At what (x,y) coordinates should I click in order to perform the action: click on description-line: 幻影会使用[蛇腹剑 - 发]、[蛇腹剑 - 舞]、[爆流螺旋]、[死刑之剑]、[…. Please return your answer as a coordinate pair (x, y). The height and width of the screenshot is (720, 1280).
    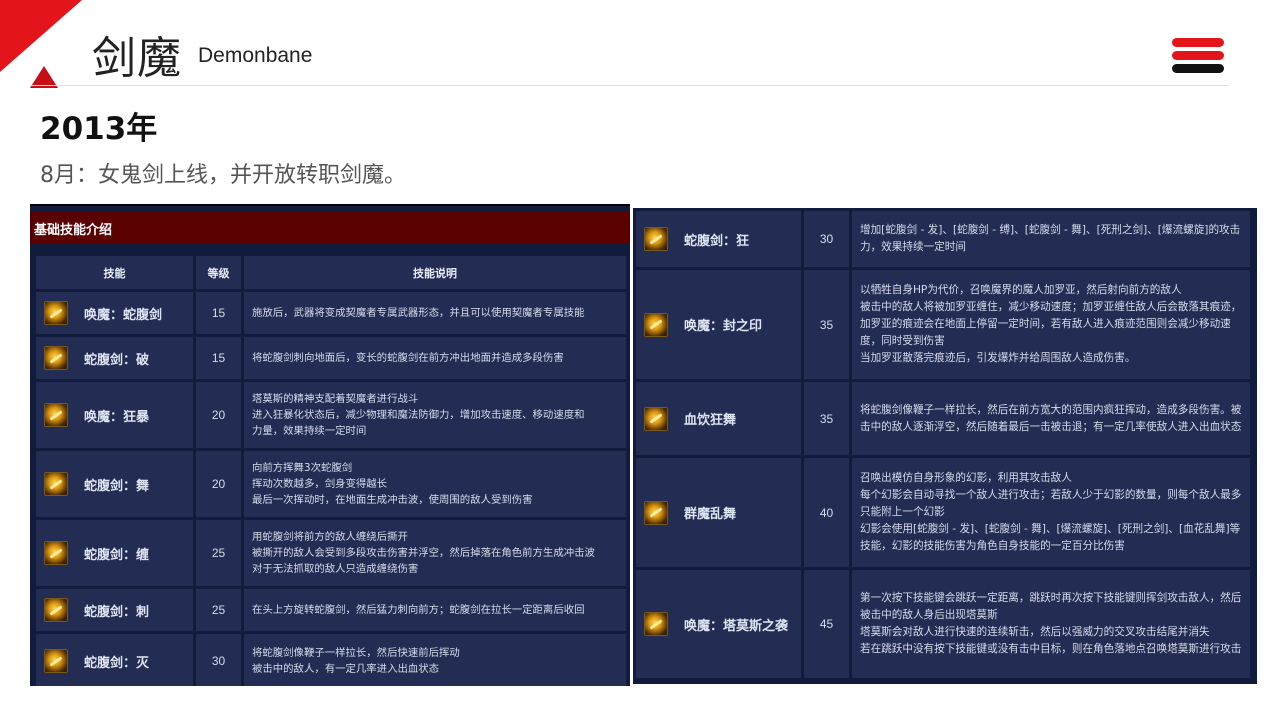
    Looking at the image, I should click on (1050, 537).